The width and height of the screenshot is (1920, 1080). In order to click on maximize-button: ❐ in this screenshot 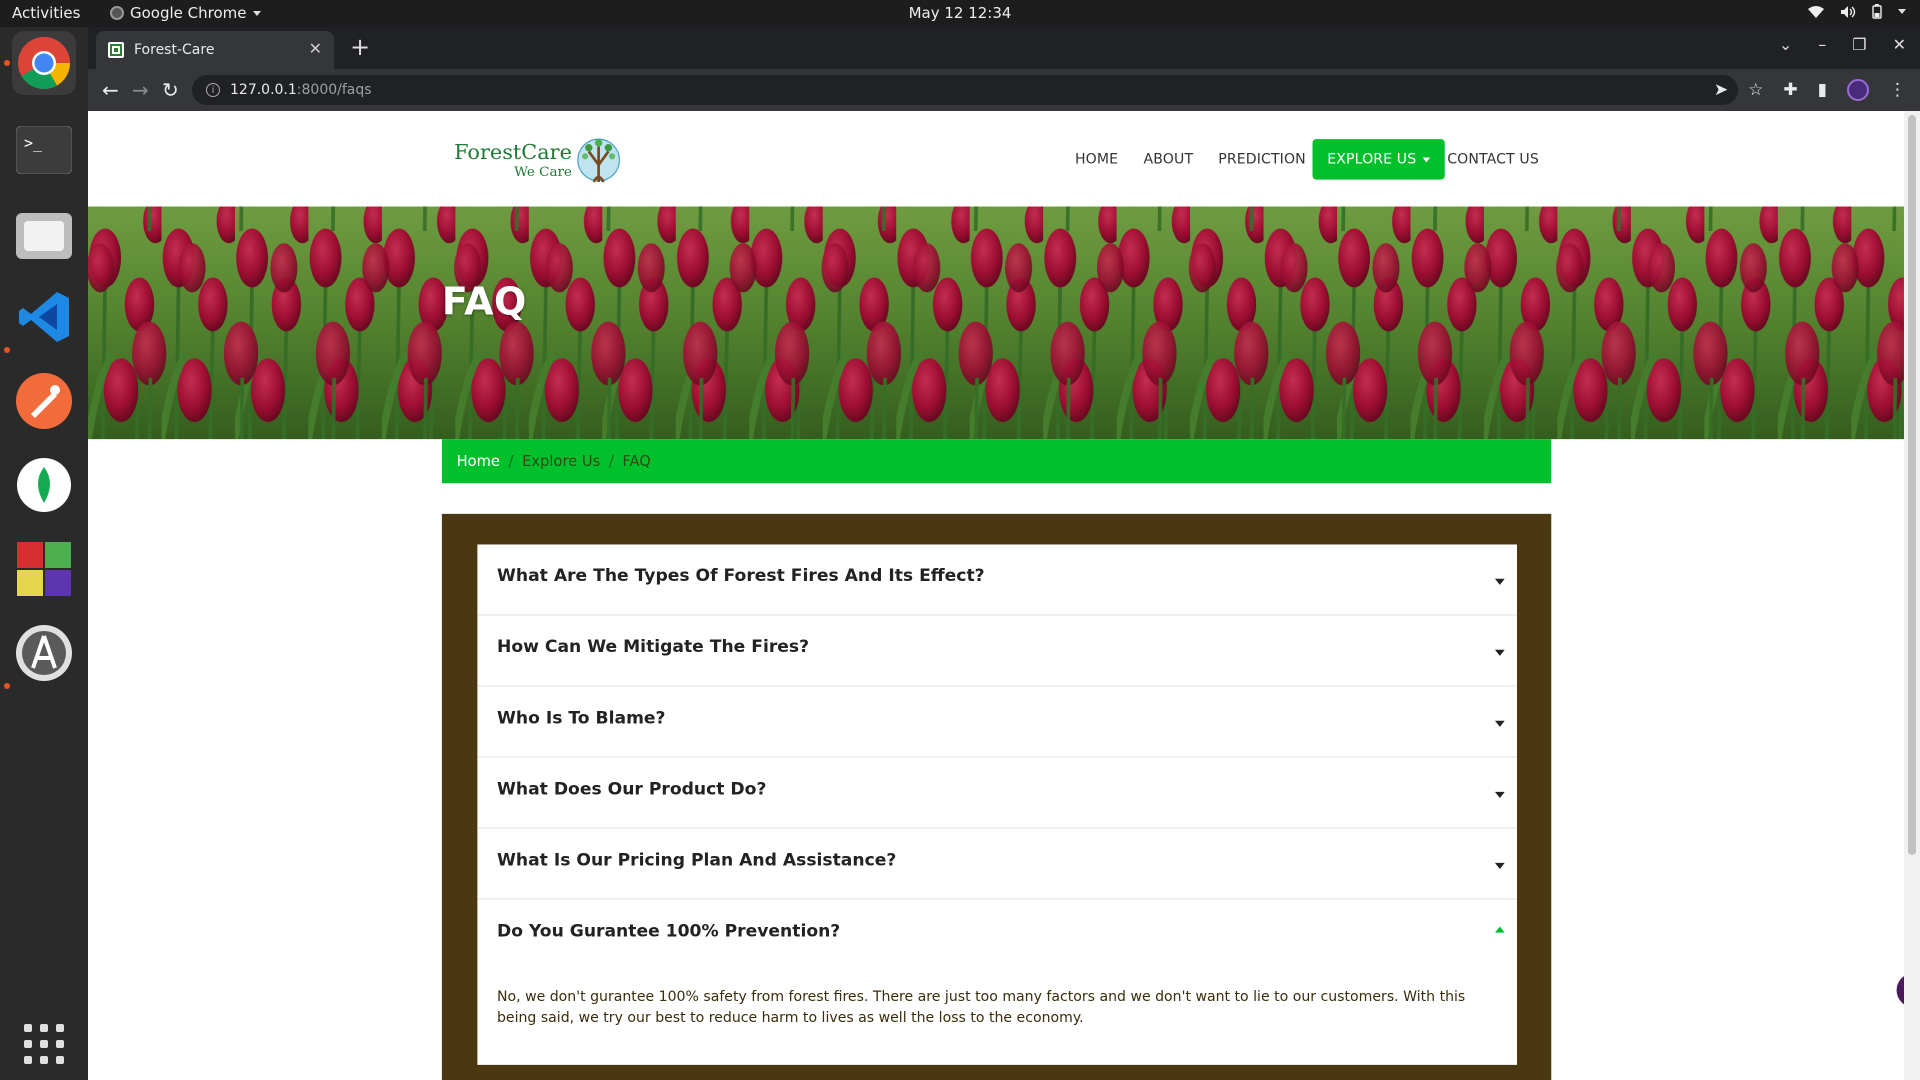, I will do `click(1859, 44)`.